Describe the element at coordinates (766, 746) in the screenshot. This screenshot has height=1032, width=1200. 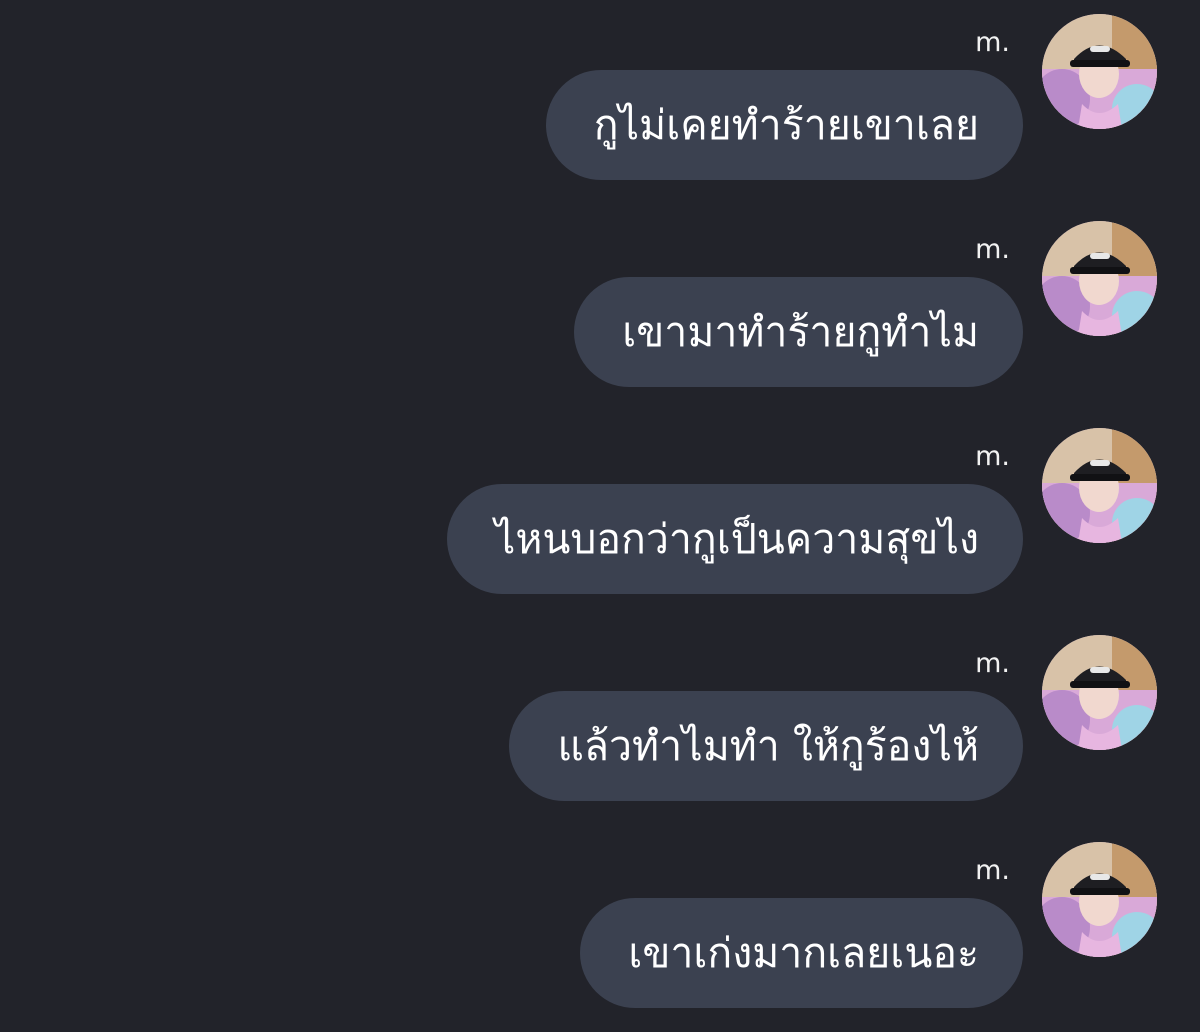
I see `message-bubble: แล้วทำไมทำ ให้กูร้องไห้` at that location.